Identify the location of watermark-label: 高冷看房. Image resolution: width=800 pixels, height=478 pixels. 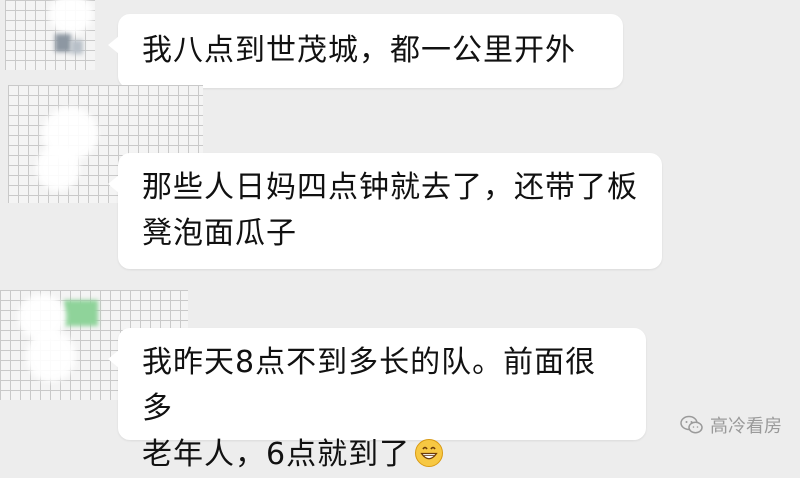
(746, 426).